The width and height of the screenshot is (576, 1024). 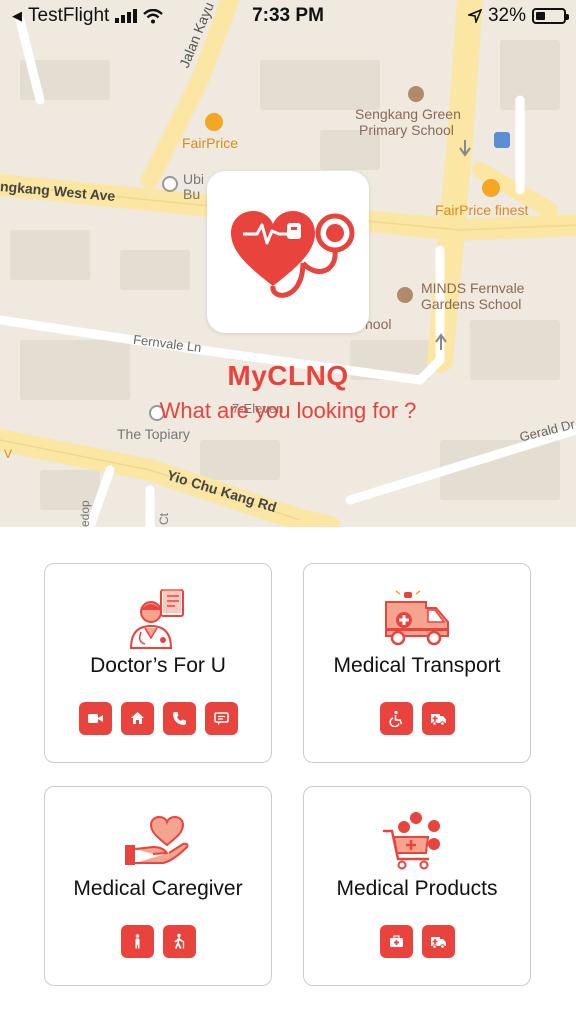 I want to click on battery-icon, so click(x=550, y=16).